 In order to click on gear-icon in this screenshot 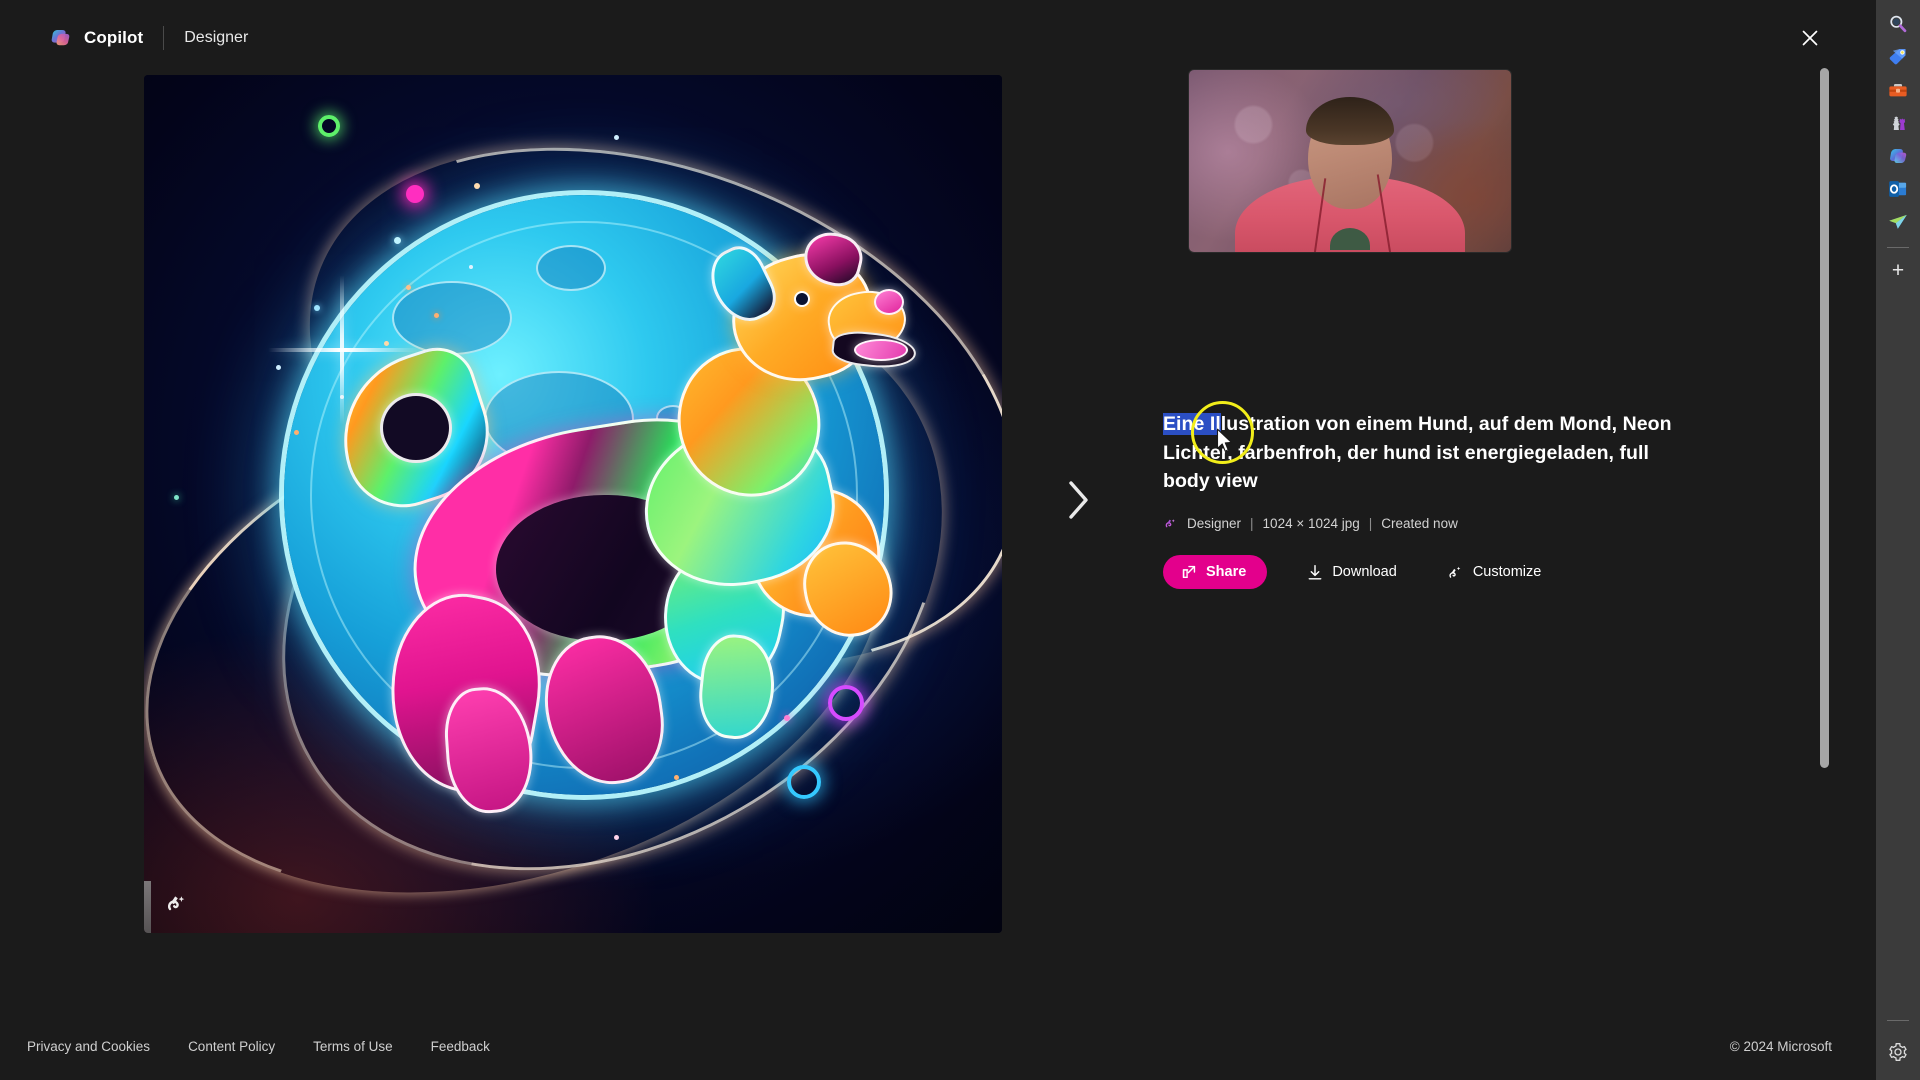, I will do `click(1898, 1052)`.